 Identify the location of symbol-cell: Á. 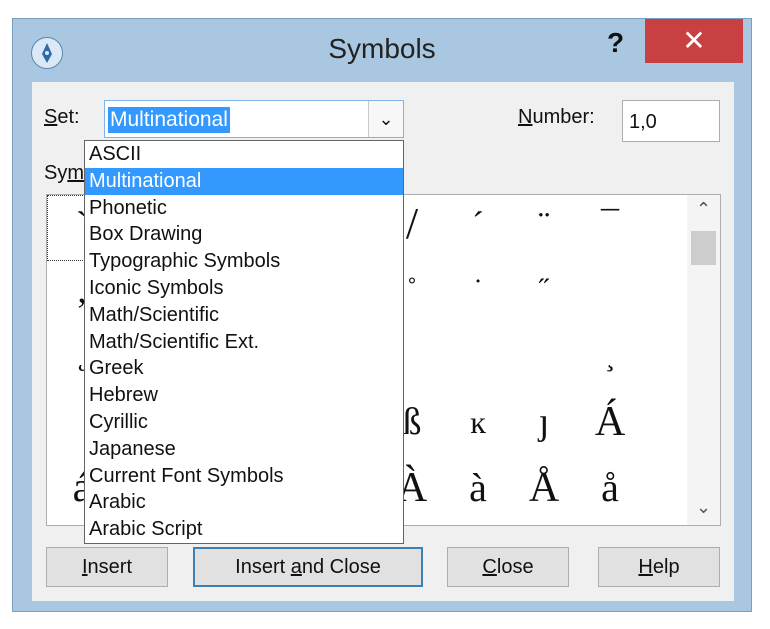
(610, 422).